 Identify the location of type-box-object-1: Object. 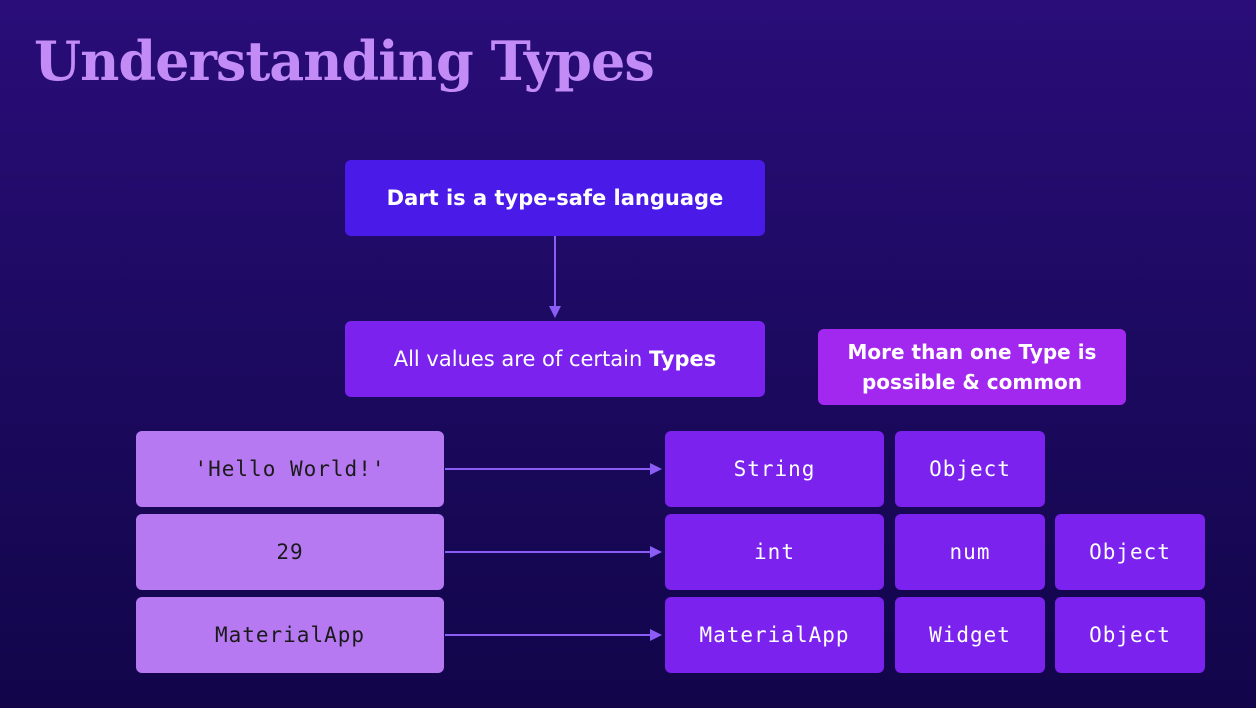
(970, 469).